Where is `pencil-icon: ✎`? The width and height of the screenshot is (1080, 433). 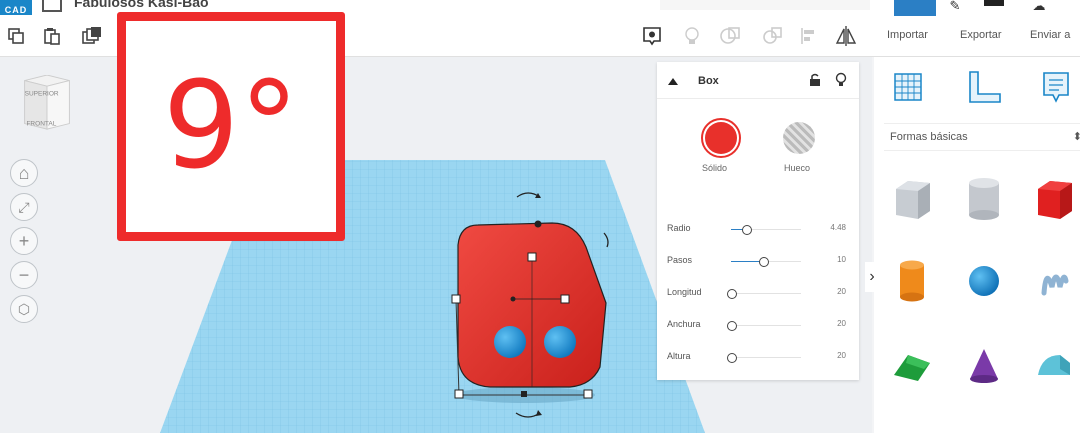
pencil-icon: ✎ is located at coordinates (955, 6).